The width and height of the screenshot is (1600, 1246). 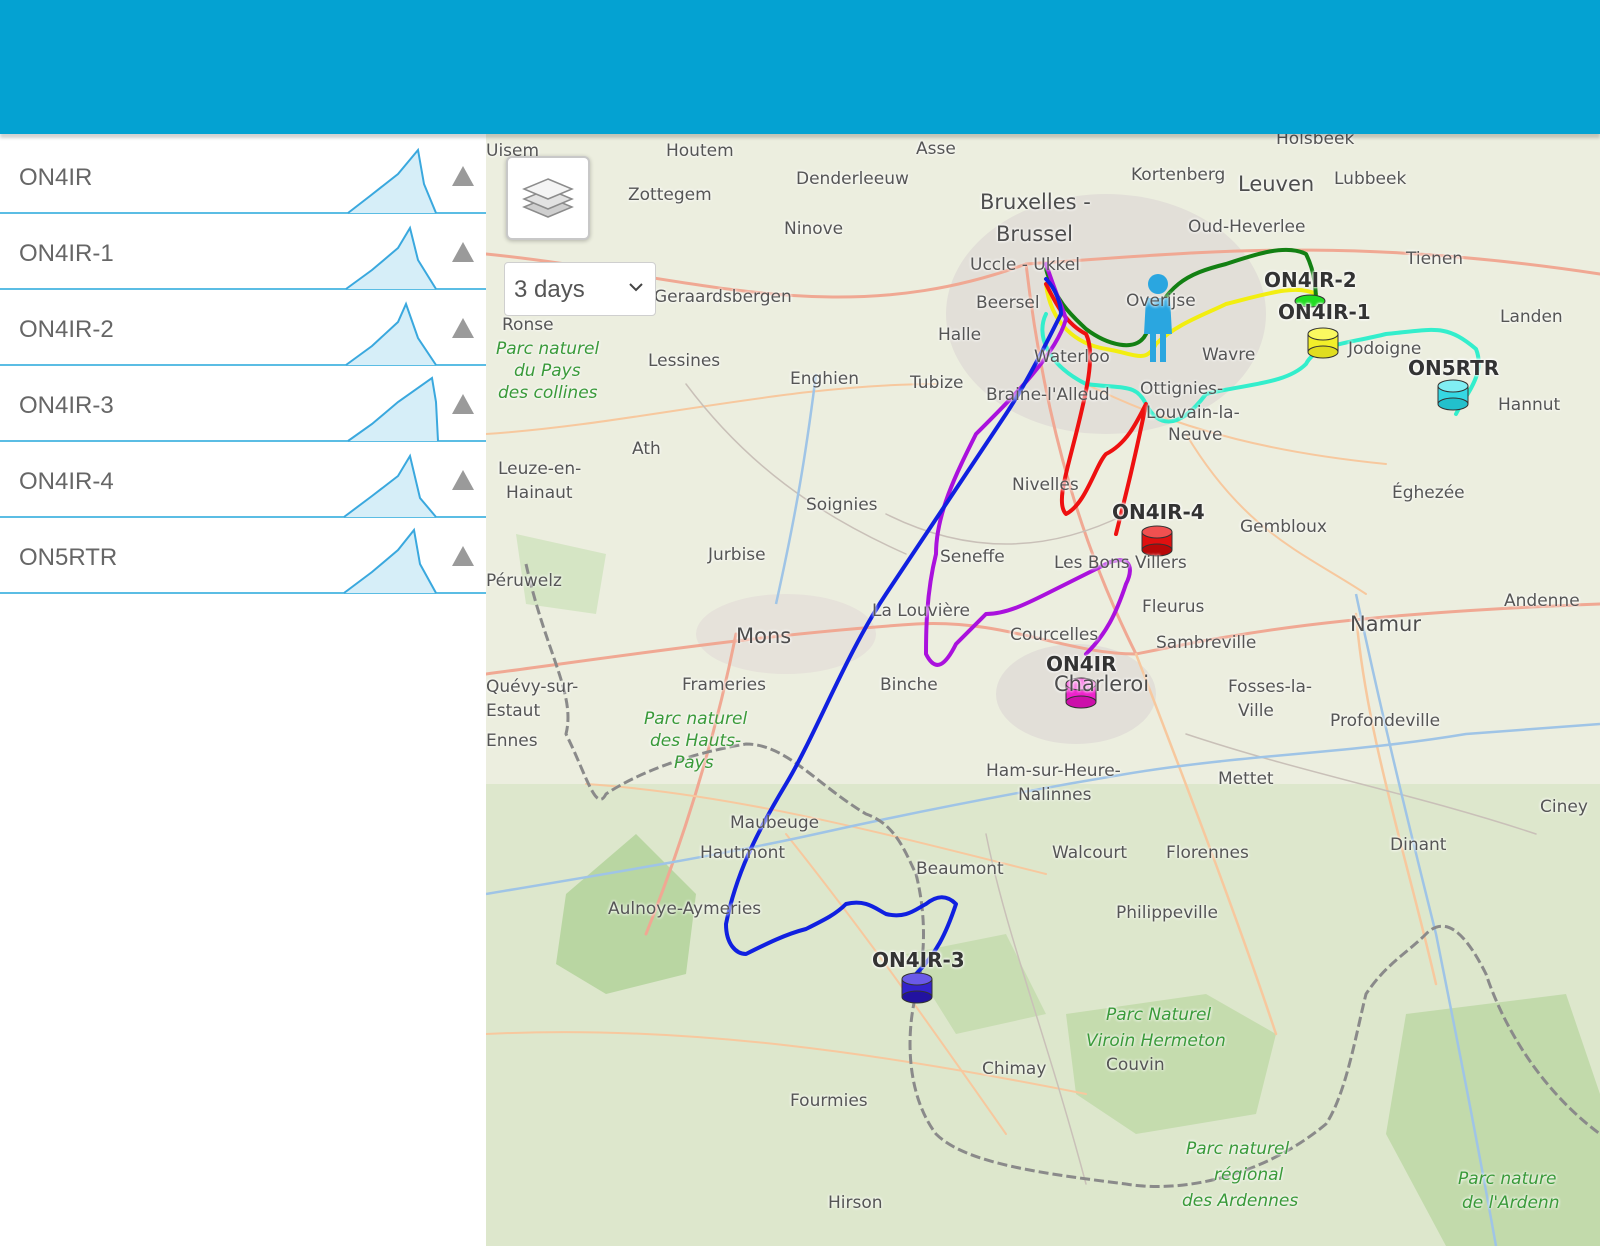 What do you see at coordinates (528, 325) in the screenshot?
I see `place-label: Ronse` at bounding box center [528, 325].